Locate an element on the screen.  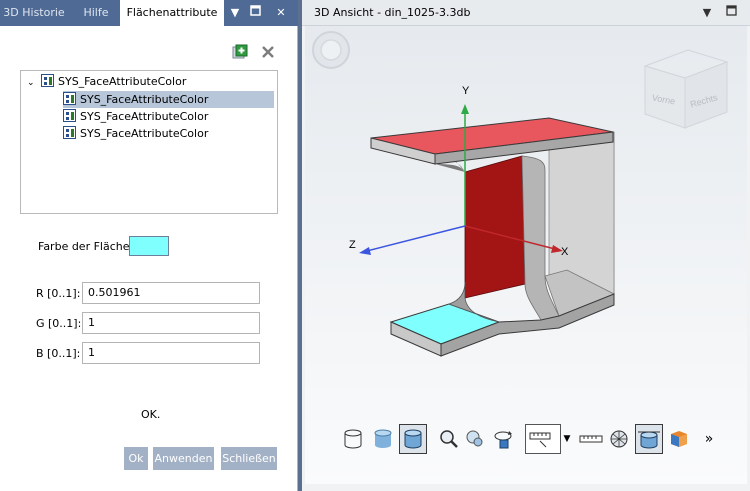
delete-item-icon is located at coordinates (268, 52).